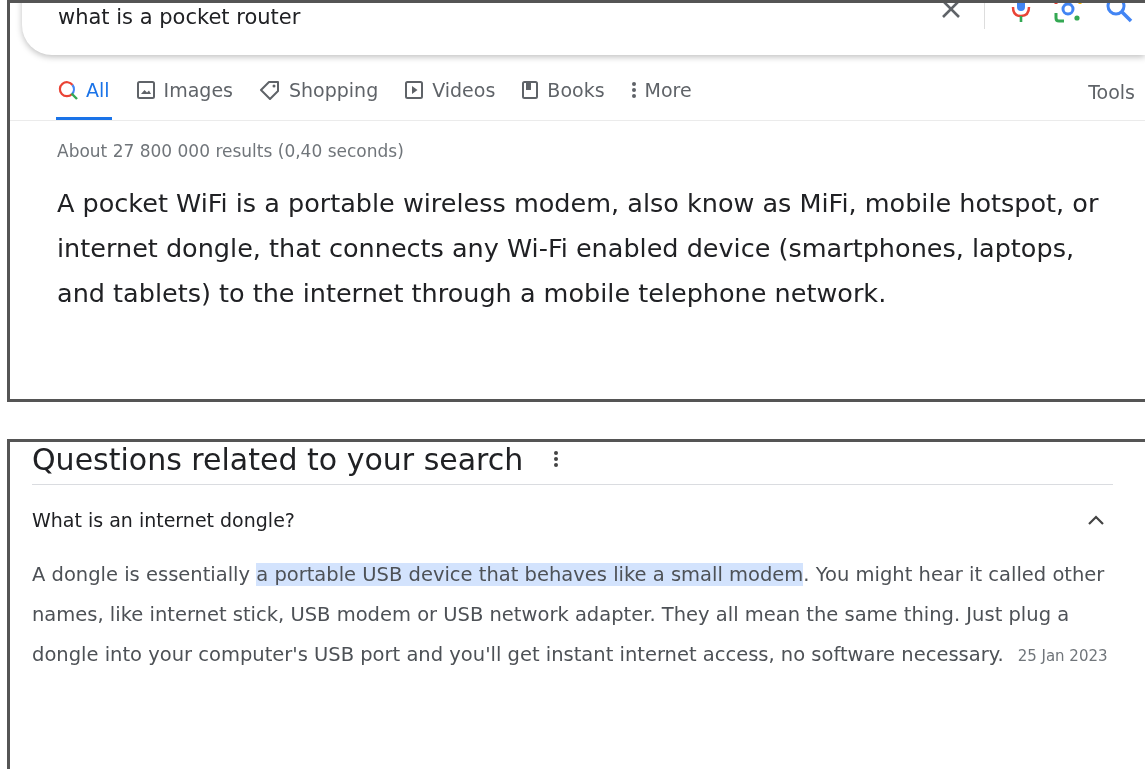  What do you see at coordinates (84, 94) in the screenshot?
I see `search-tab: All` at bounding box center [84, 94].